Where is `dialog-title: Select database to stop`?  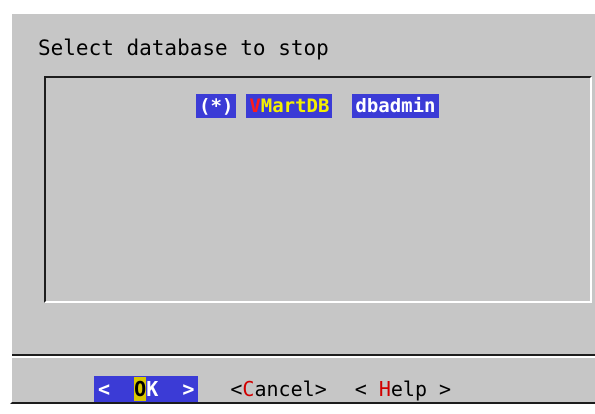
dialog-title: Select database to stop is located at coordinates (183, 48).